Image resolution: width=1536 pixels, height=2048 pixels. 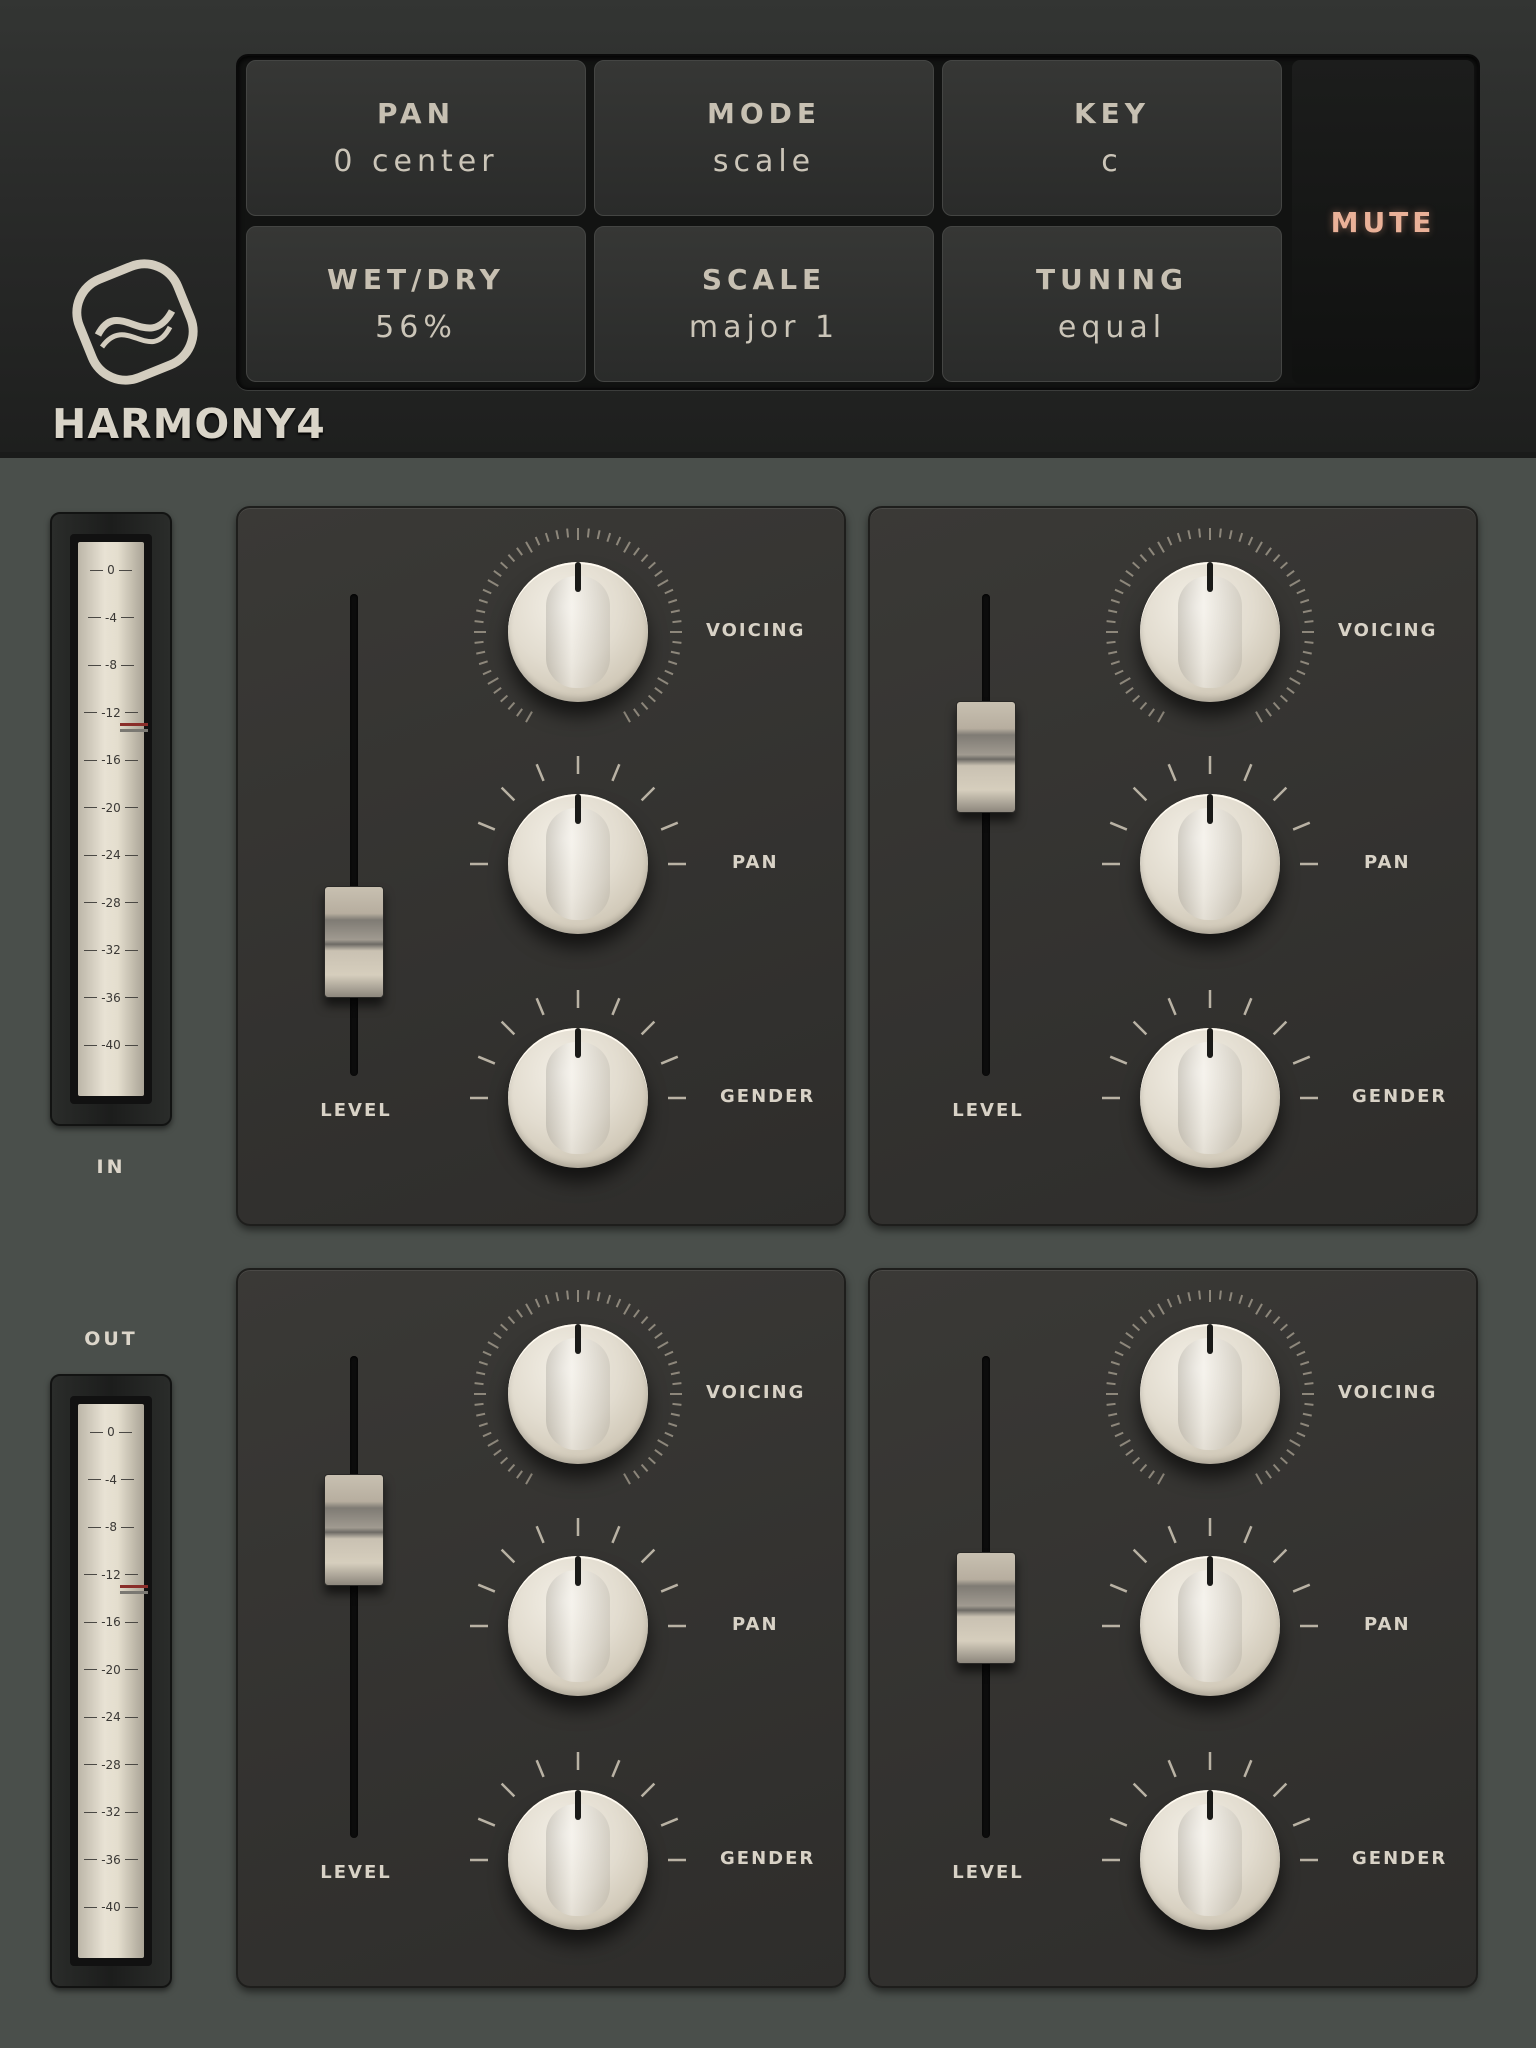 What do you see at coordinates (764, 138) in the screenshot?
I see `mode-cell: MODE scale` at bounding box center [764, 138].